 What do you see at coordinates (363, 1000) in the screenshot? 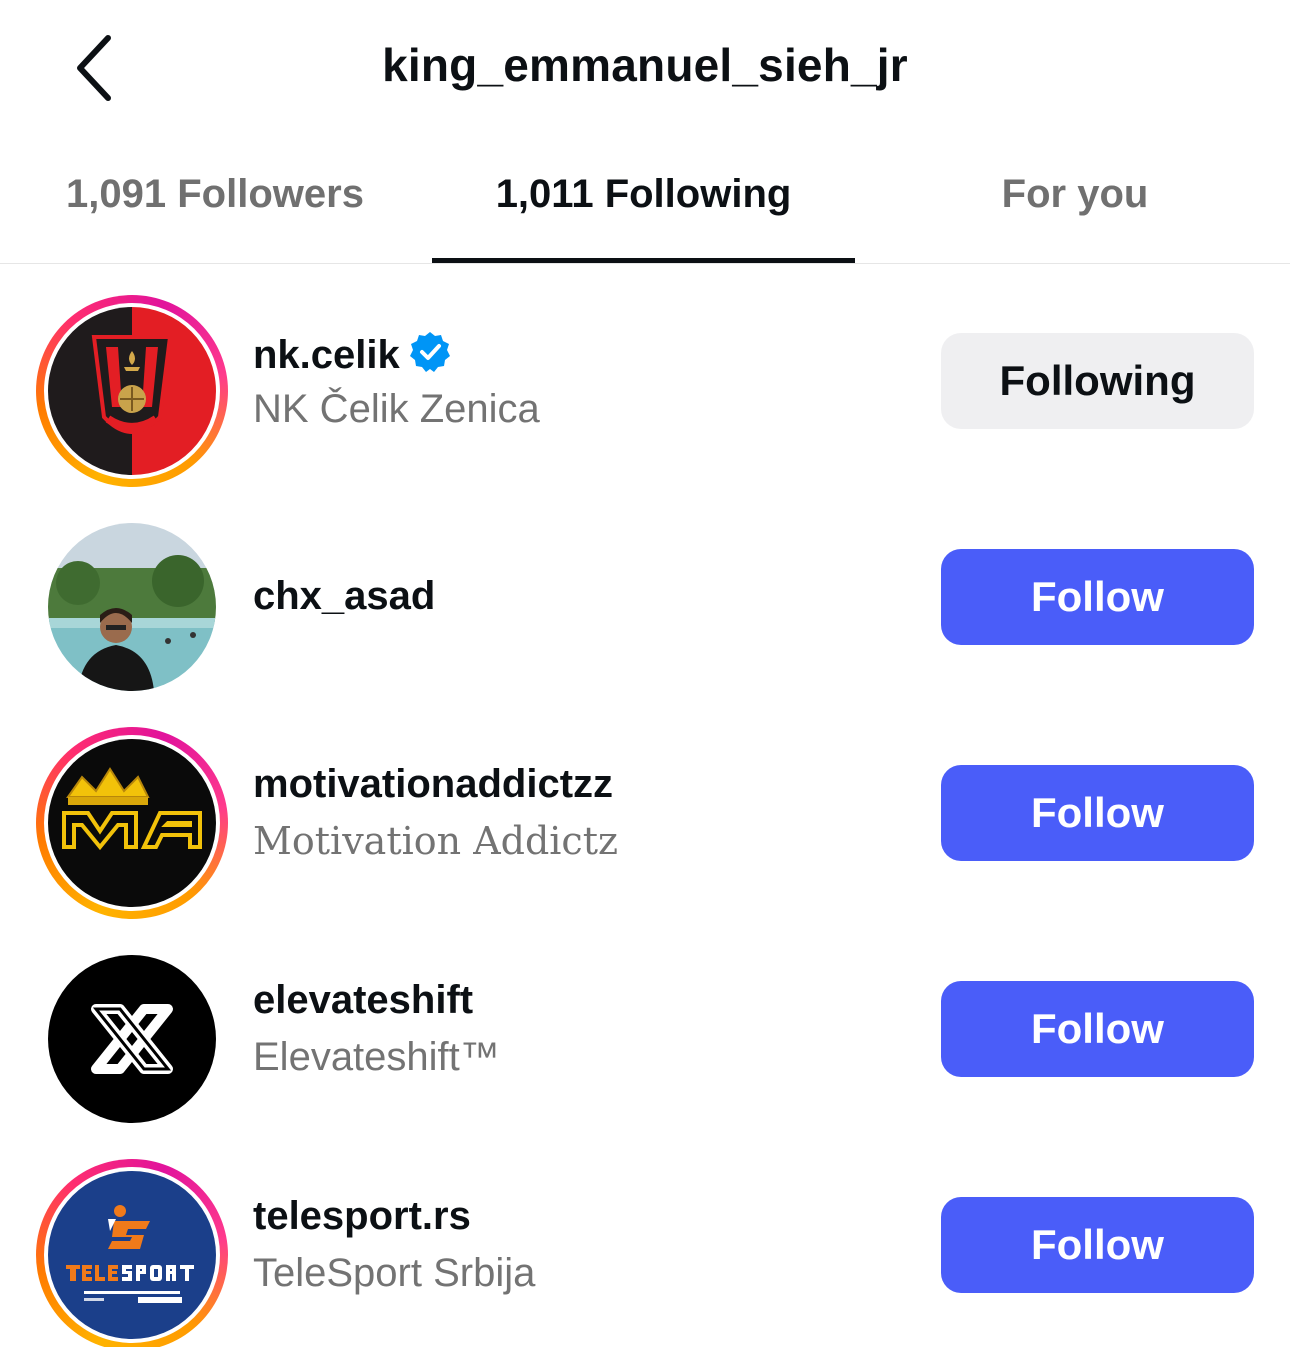
I see `username: elevateshift` at bounding box center [363, 1000].